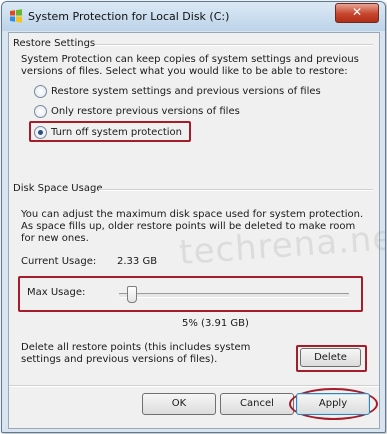 This screenshot has height=434, width=387. Describe the element at coordinates (137, 261) in the screenshot. I see `current-usage-value: 2.33 GB` at that location.